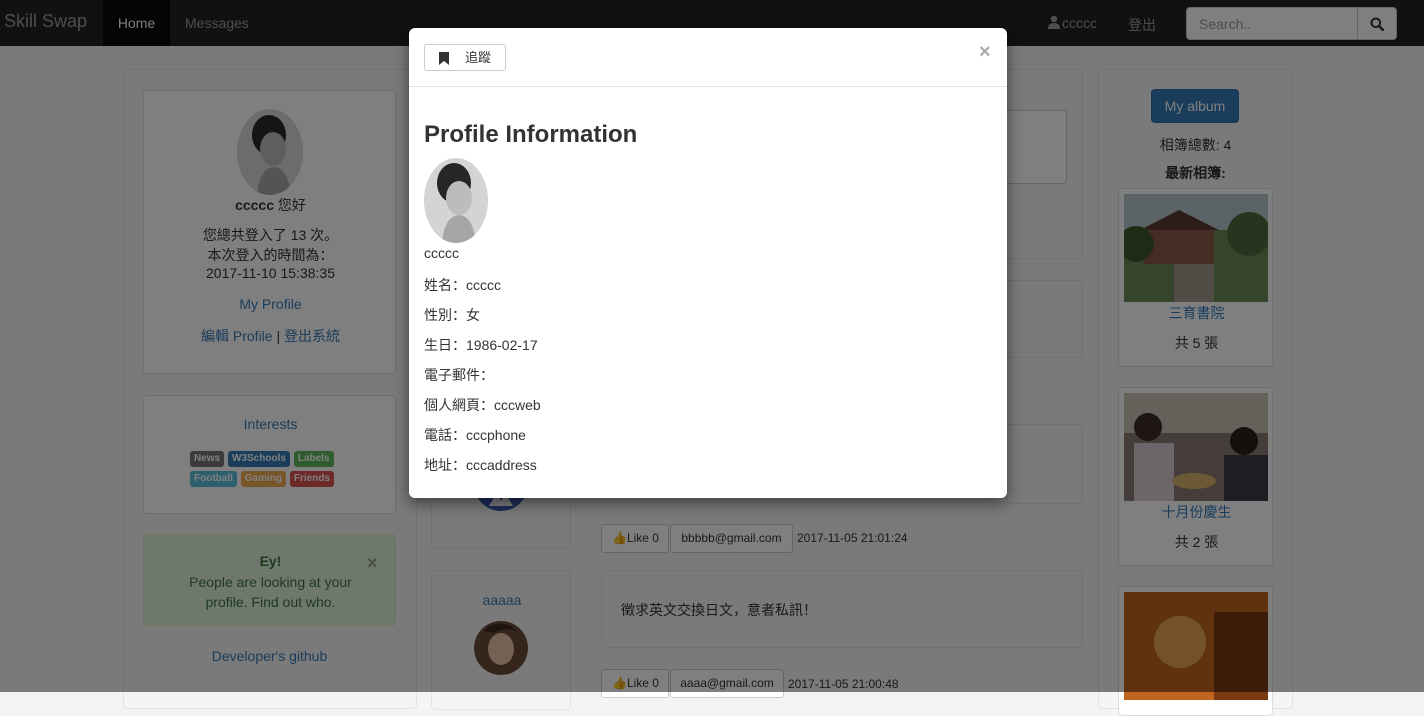 The width and height of the screenshot is (1424, 716). I want to click on bookmark-icon, so click(444, 58).